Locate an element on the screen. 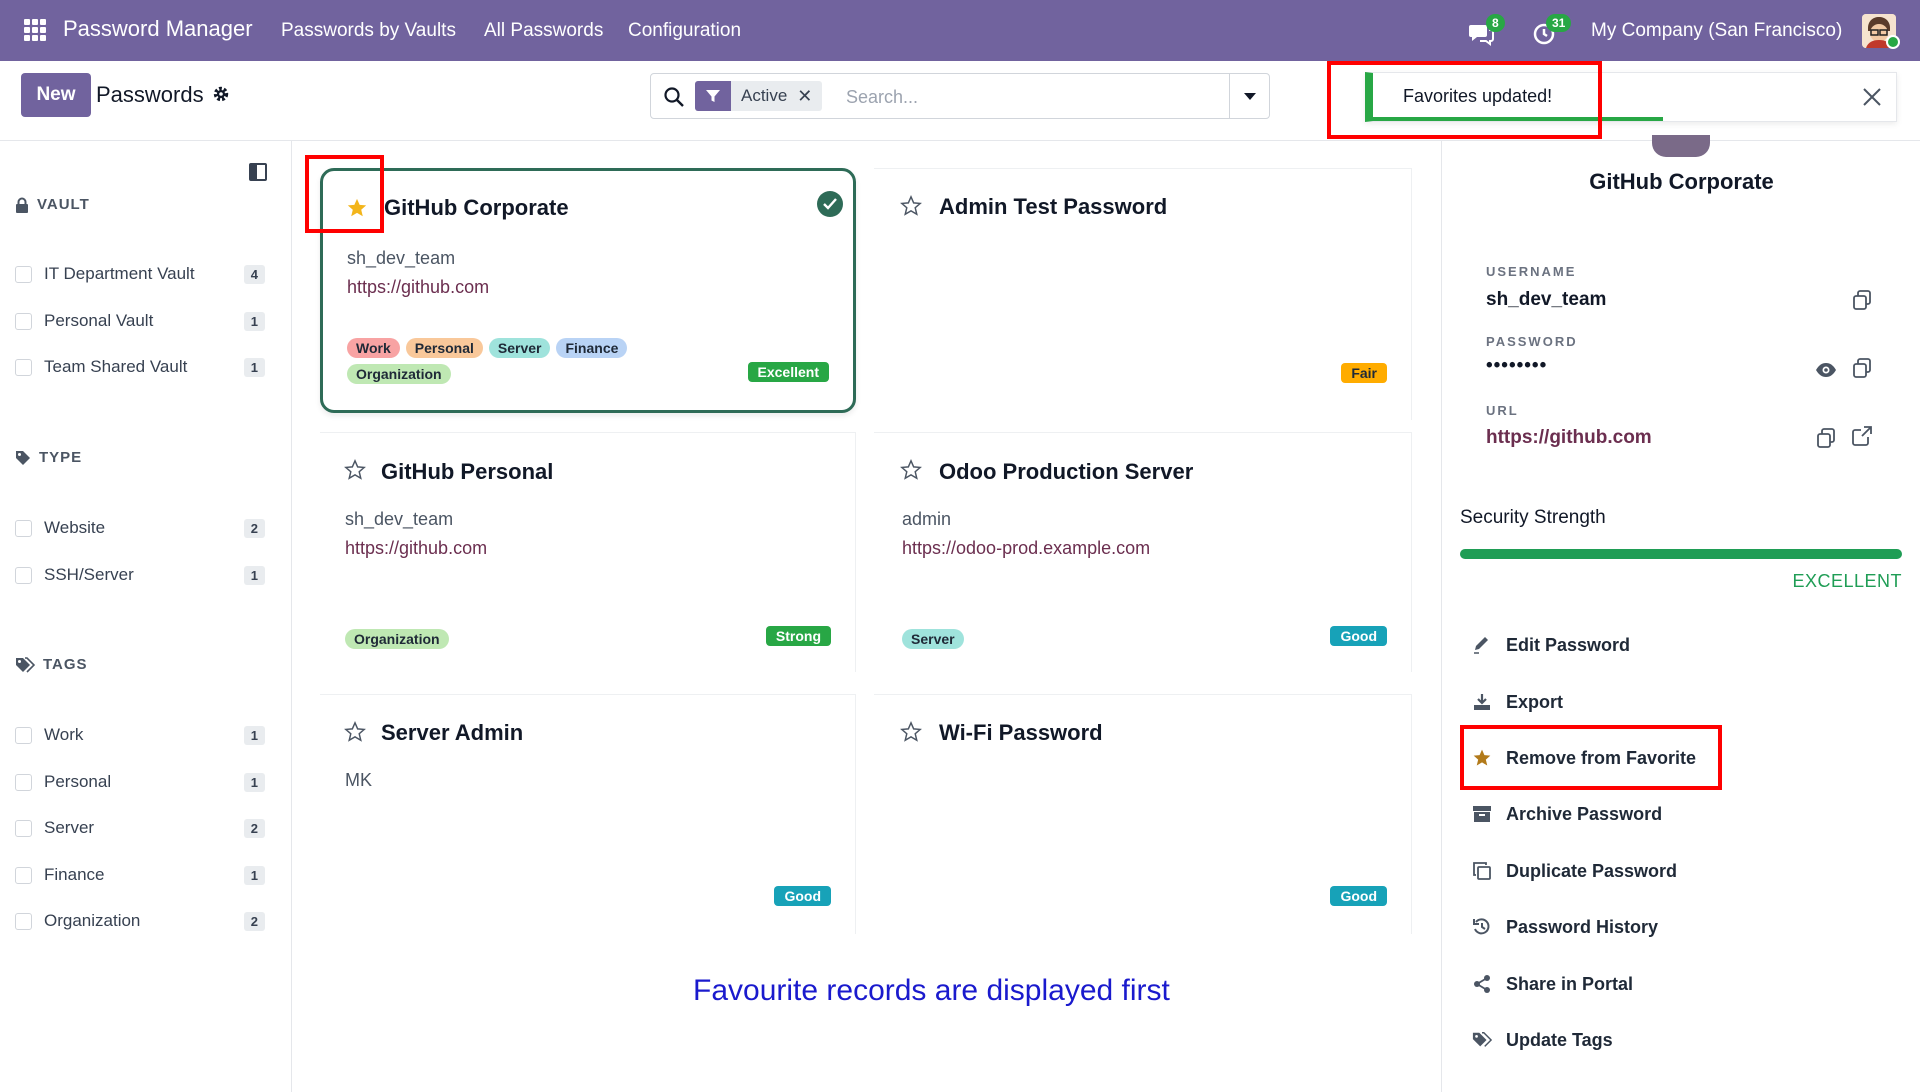 This screenshot has width=1920, height=1092. gear-icon is located at coordinates (221, 94).